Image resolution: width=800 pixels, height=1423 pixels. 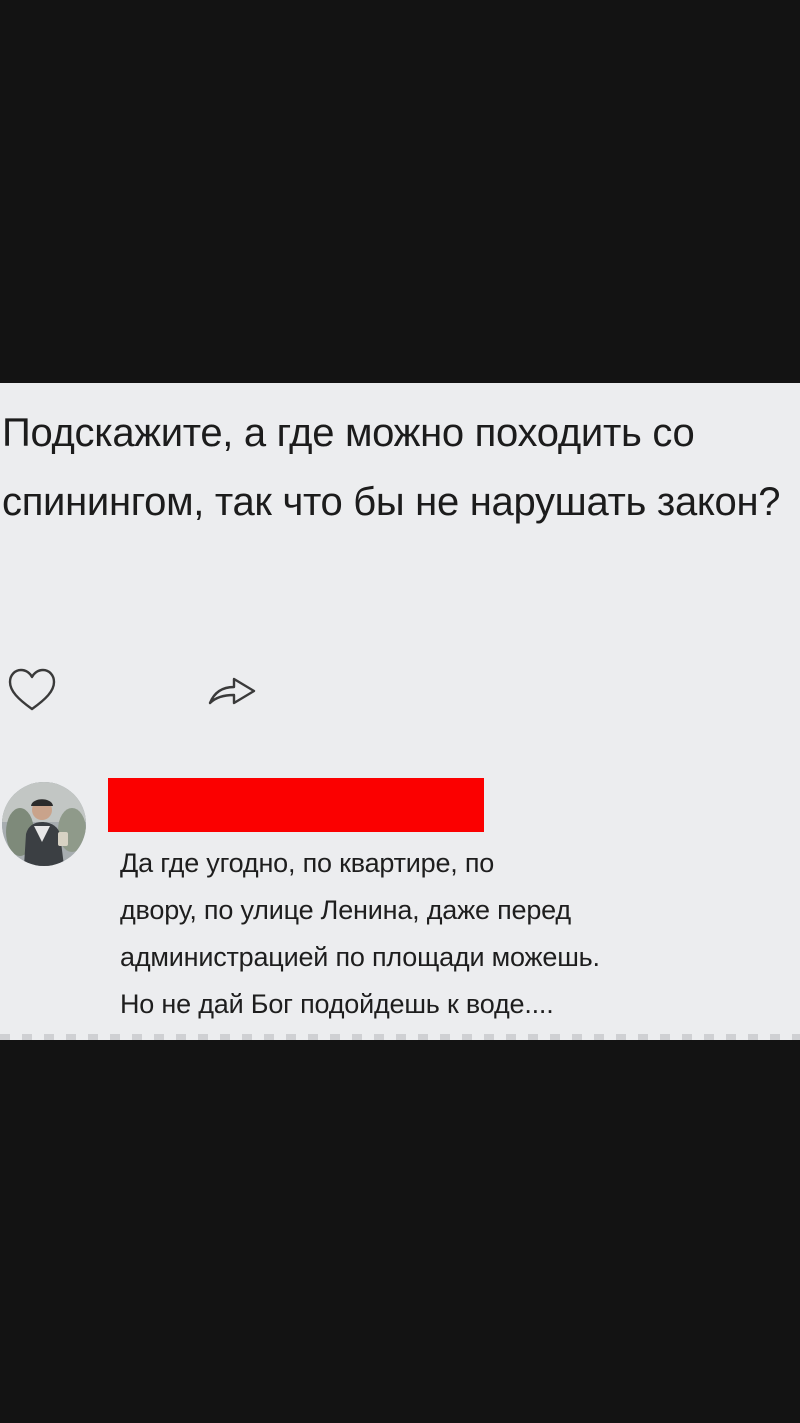 I want to click on redacted-author-name, so click(x=296, y=805).